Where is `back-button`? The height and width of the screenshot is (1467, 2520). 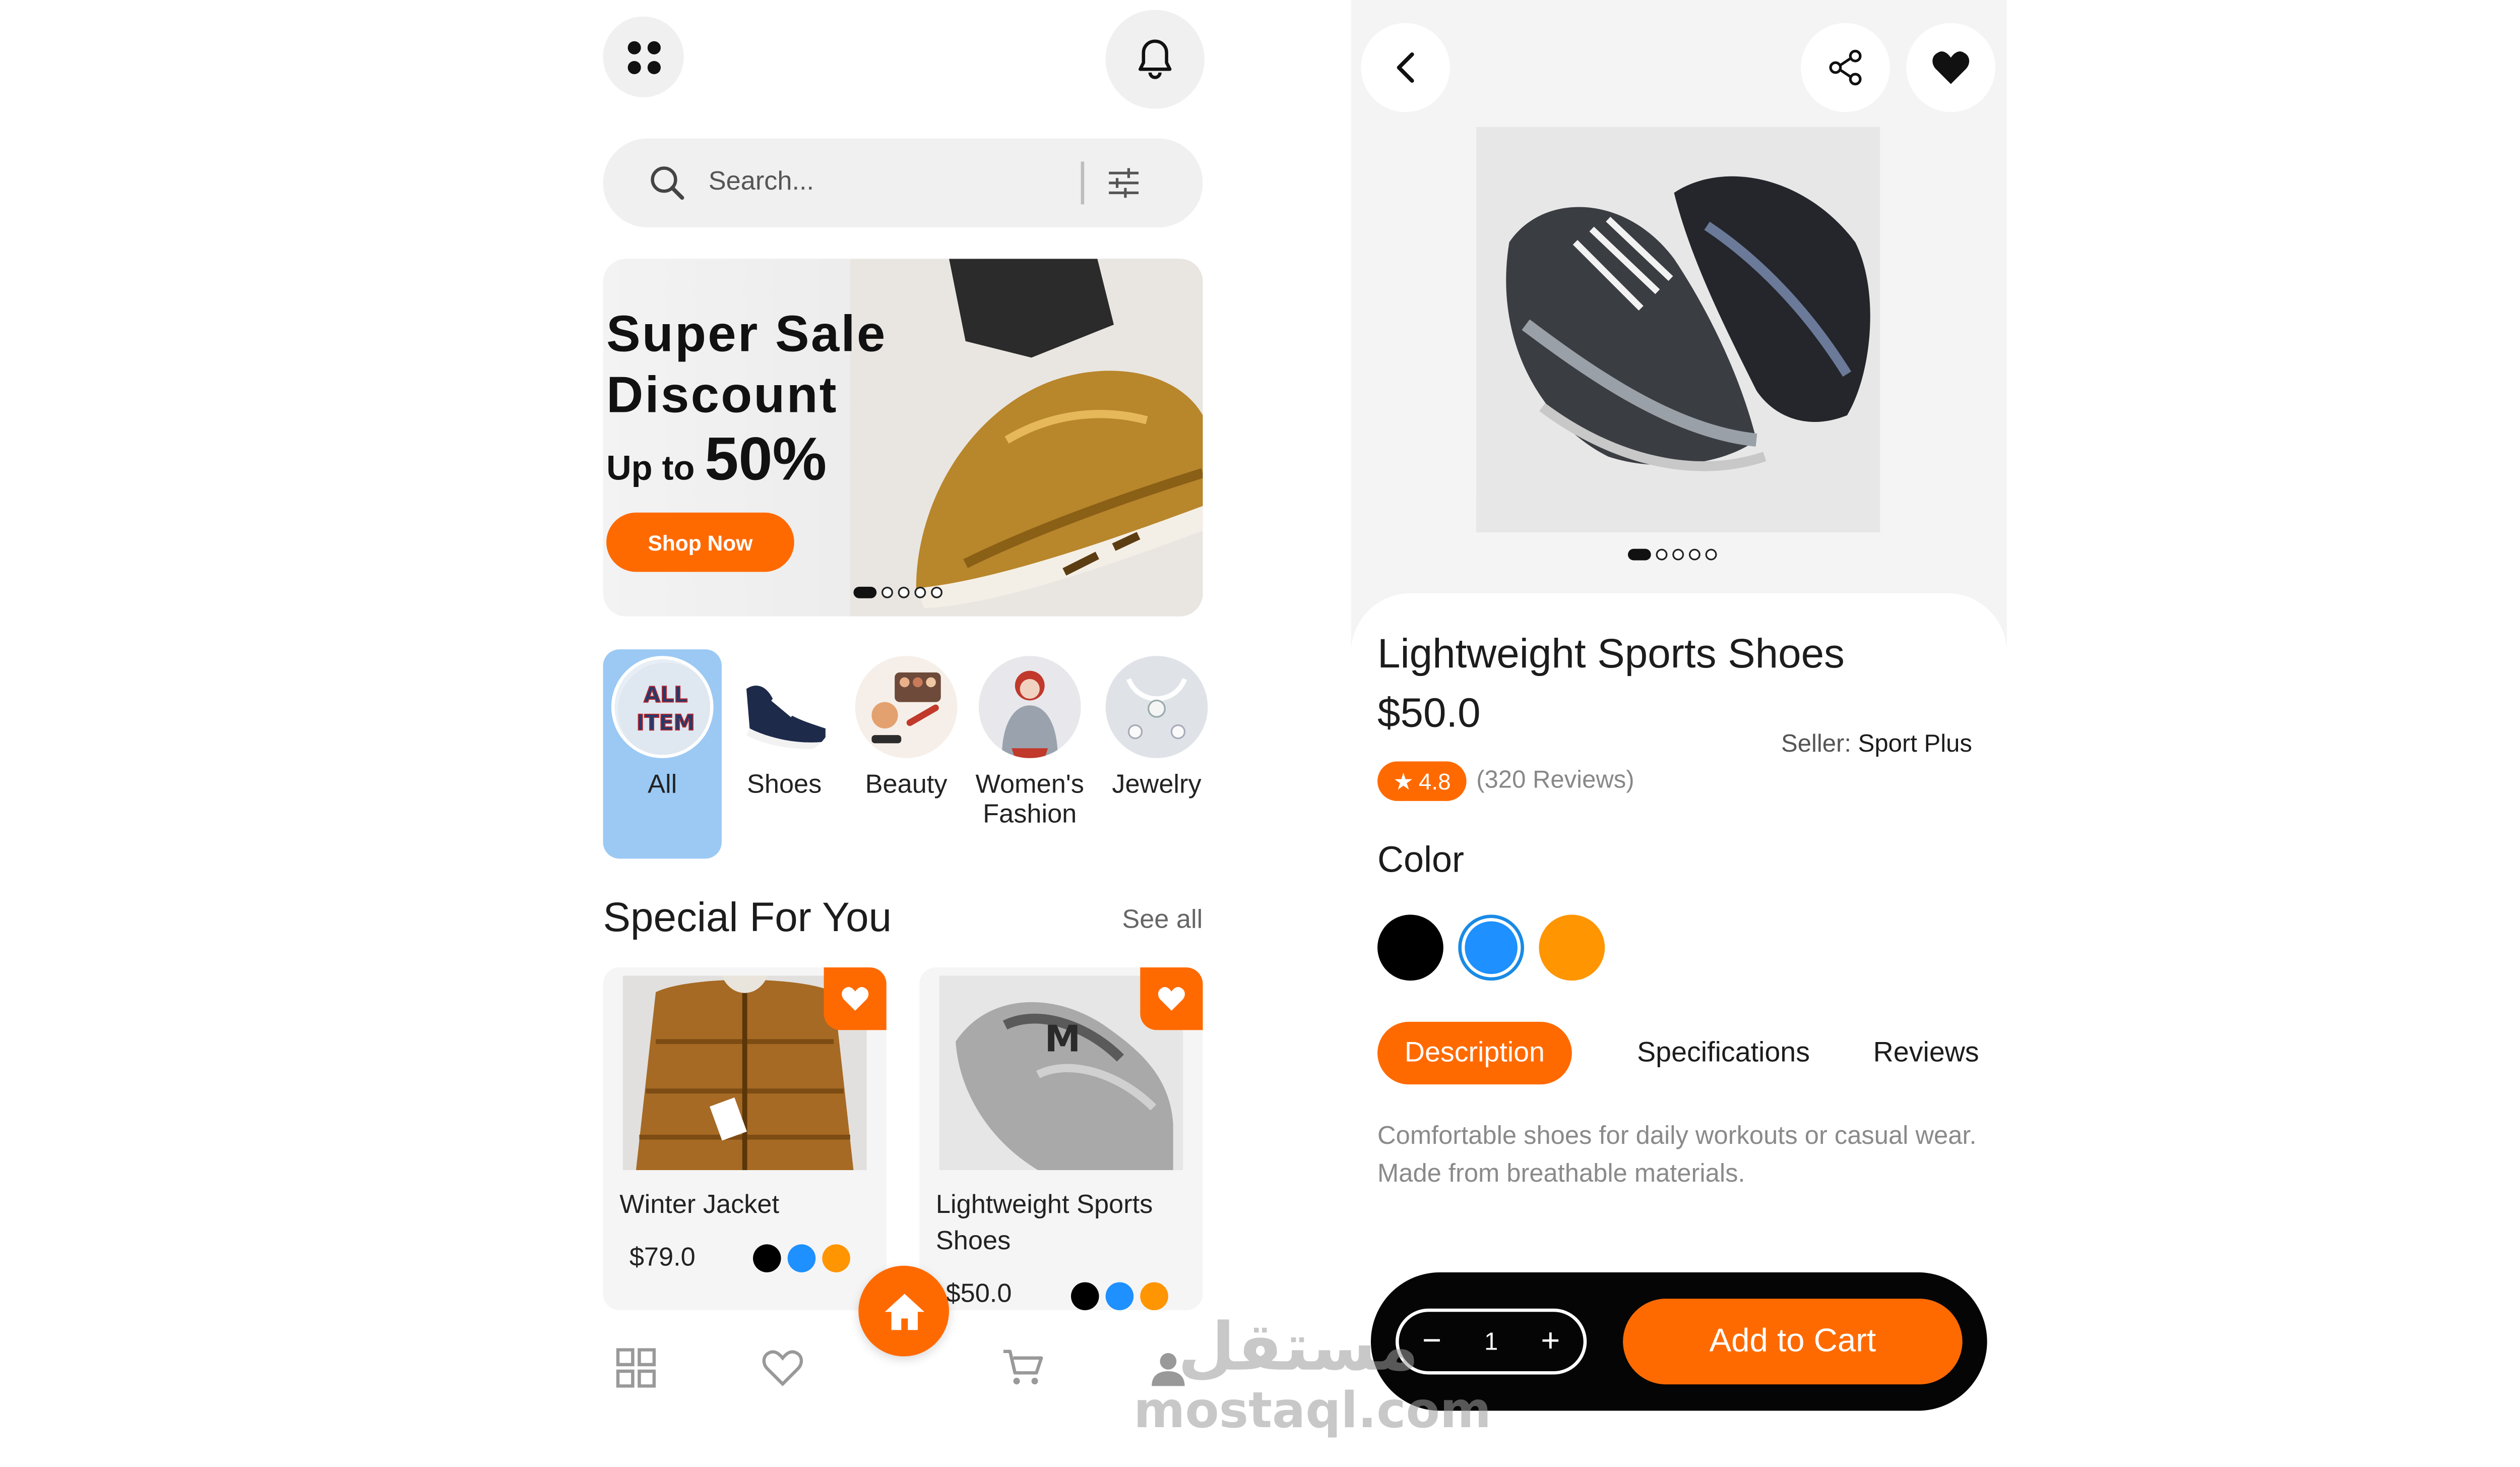
back-button is located at coordinates (1405, 67).